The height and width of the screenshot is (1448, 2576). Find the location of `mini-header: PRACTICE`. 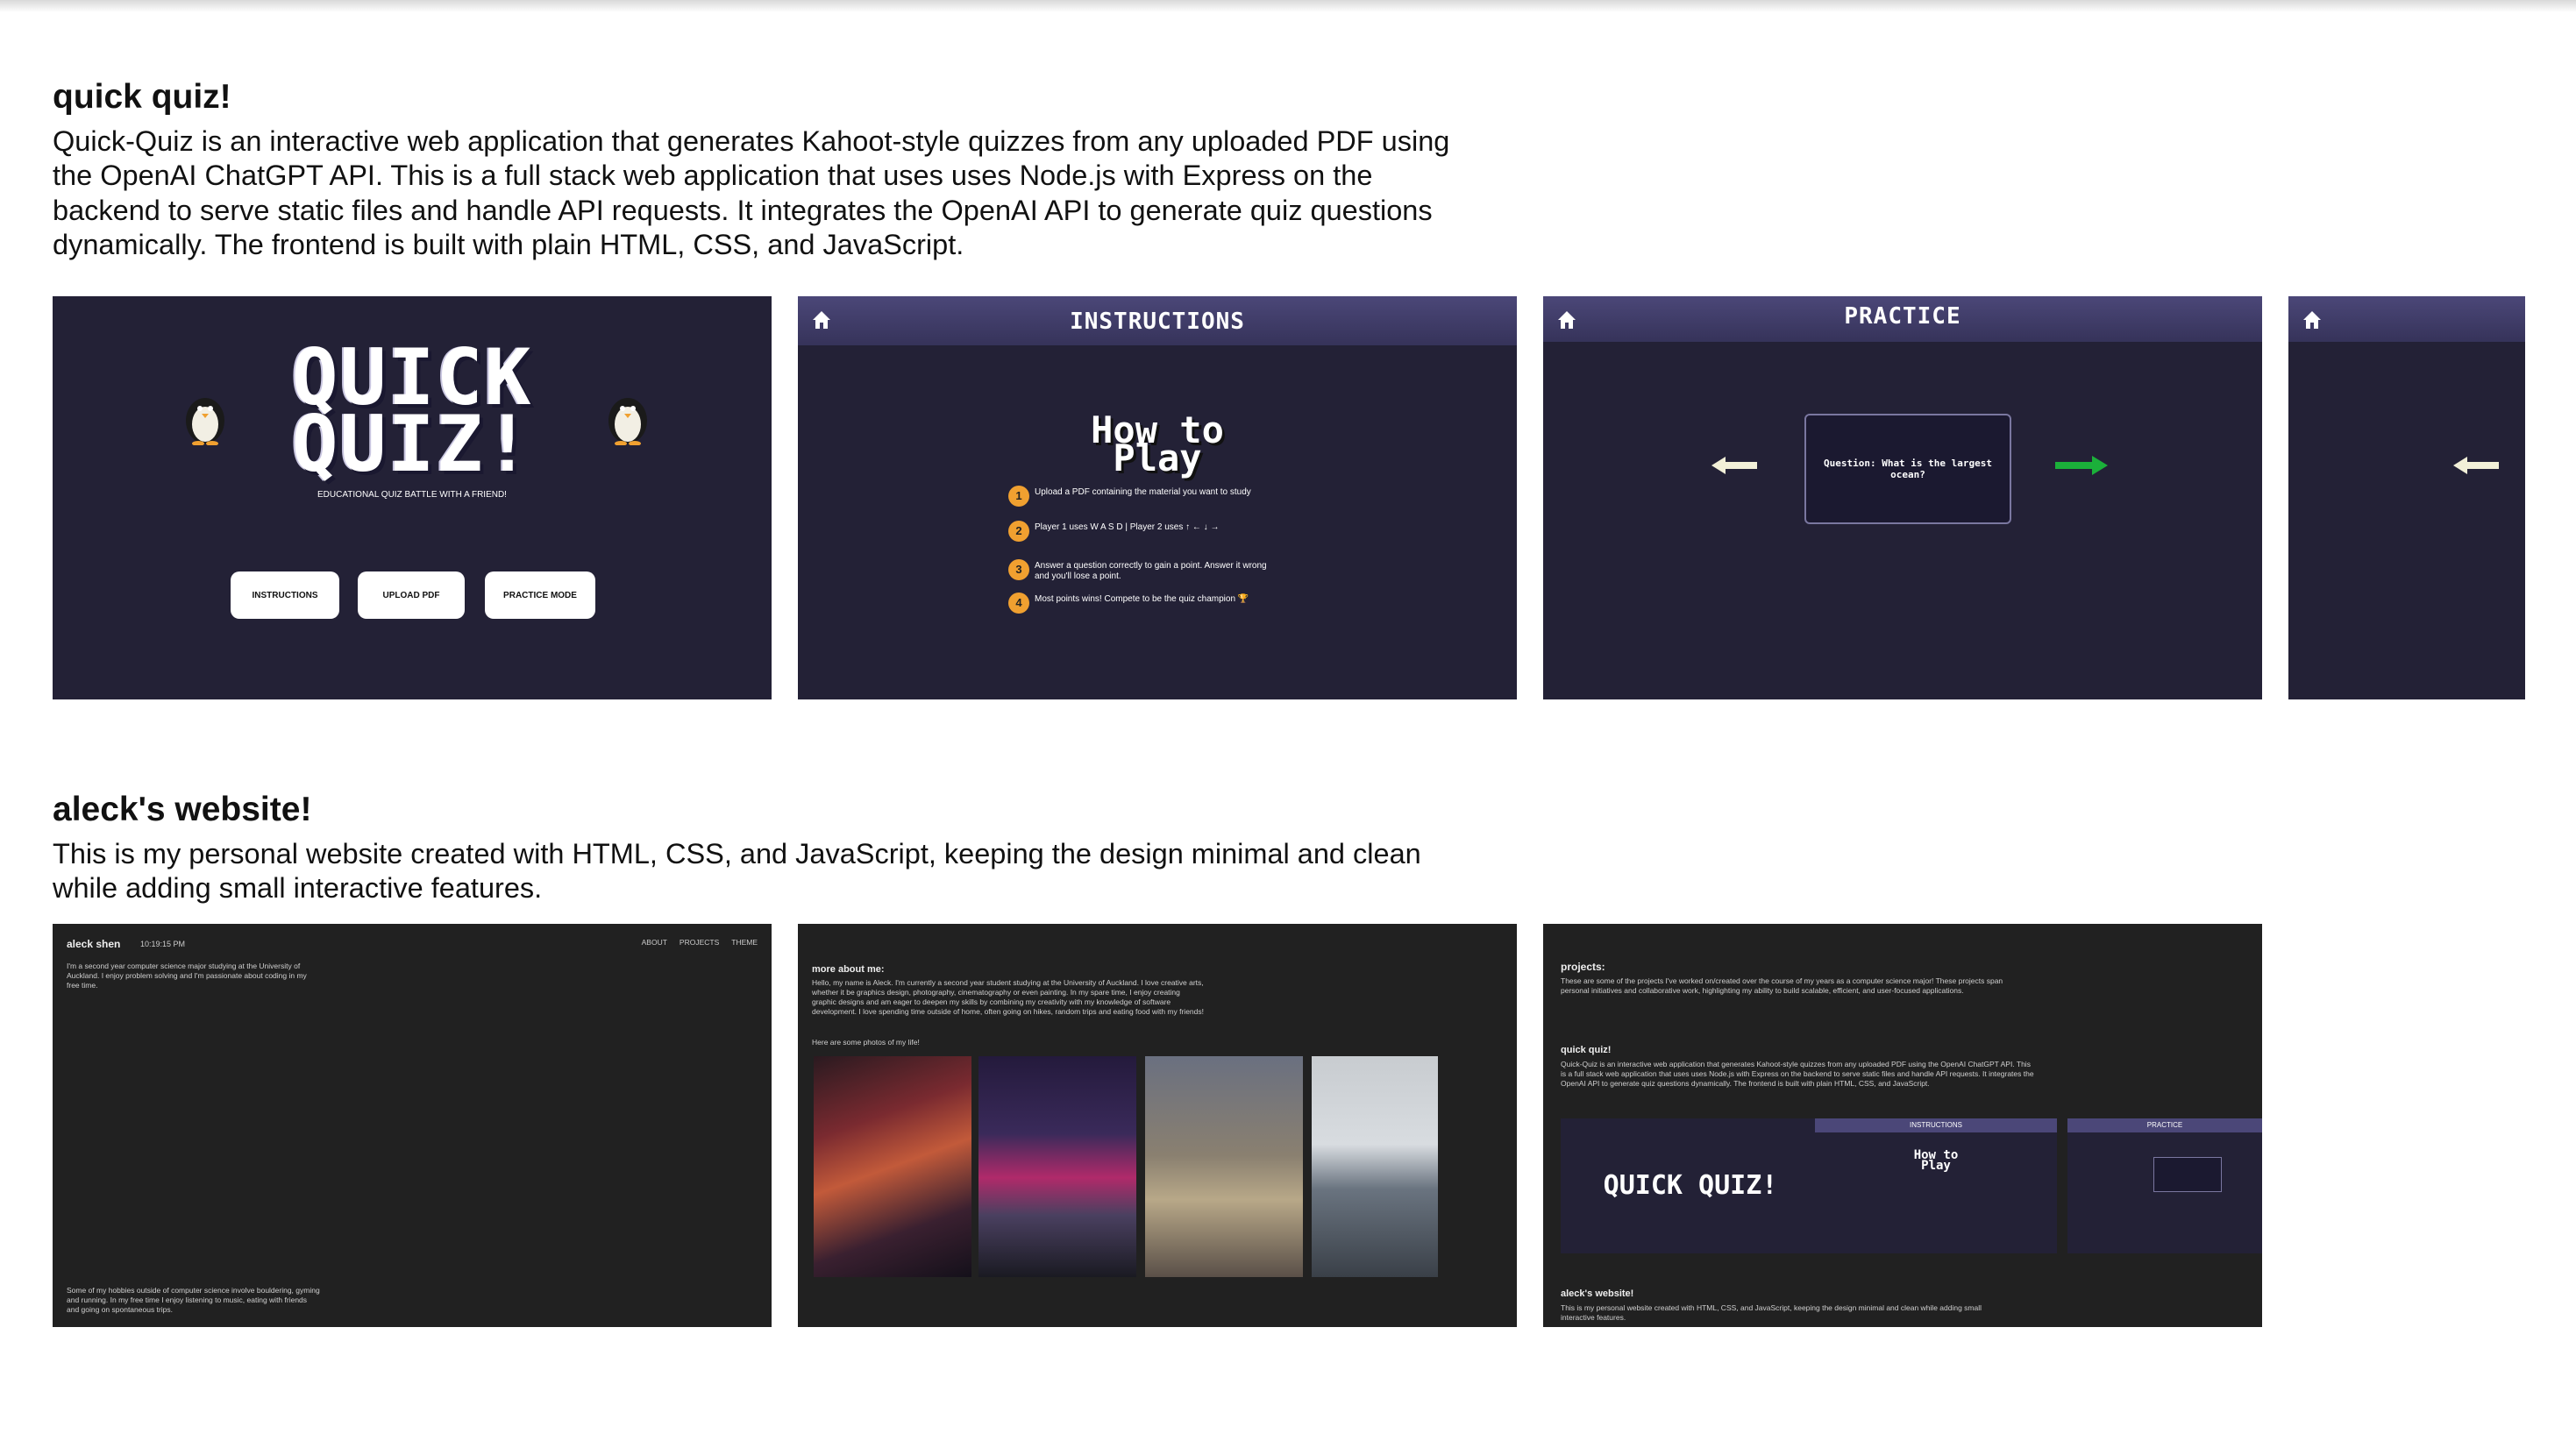

mini-header: PRACTICE is located at coordinates (2164, 1125).